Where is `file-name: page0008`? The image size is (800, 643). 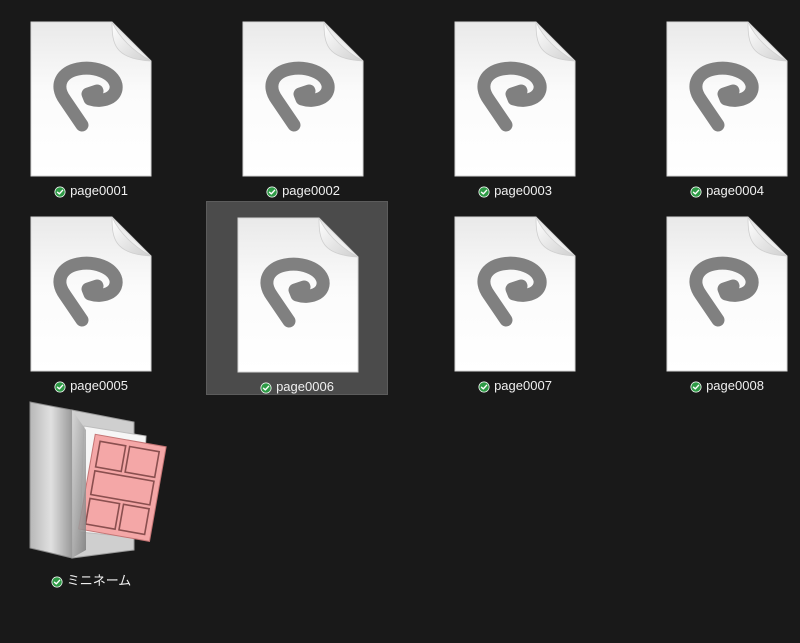 file-name: page0008 is located at coordinates (735, 385).